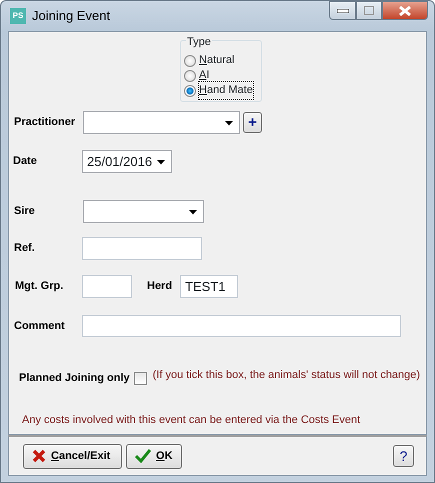  Describe the element at coordinates (25, 248) in the screenshot. I see `field-label: Ref.` at that location.